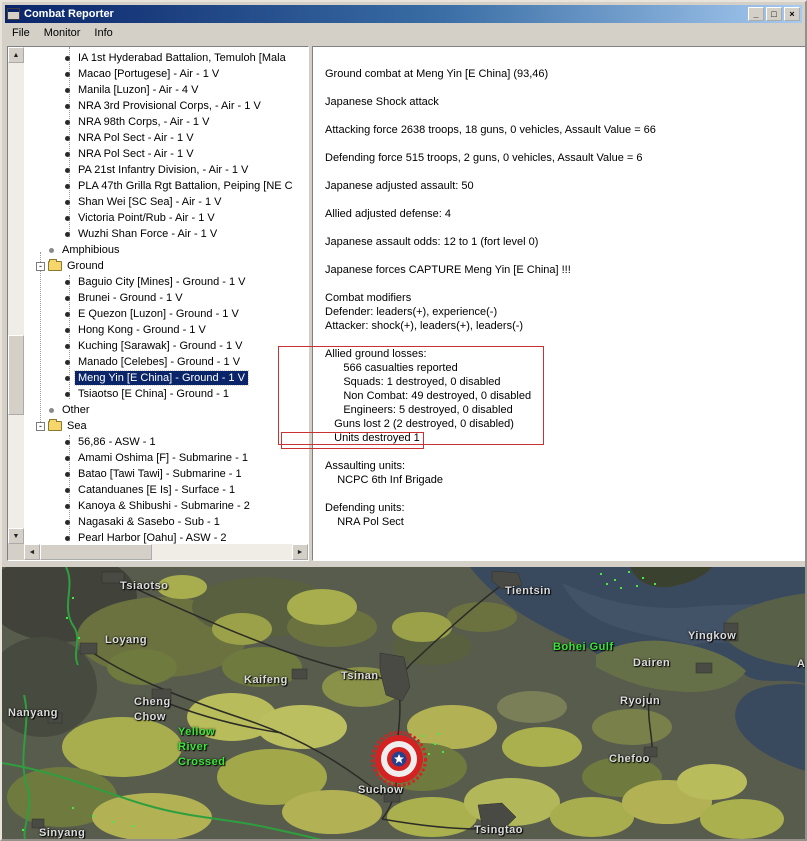 The width and height of the screenshot is (807, 841). I want to click on menu-item-info: Info, so click(103, 33).